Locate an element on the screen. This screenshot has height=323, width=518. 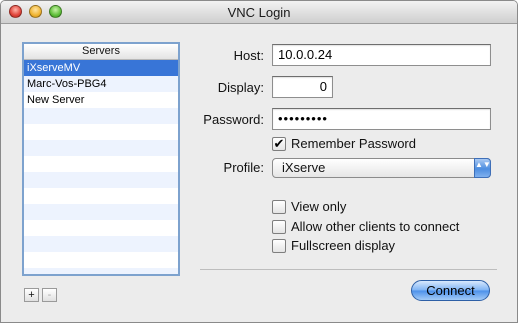
view-only-checkbox is located at coordinates (279, 207).